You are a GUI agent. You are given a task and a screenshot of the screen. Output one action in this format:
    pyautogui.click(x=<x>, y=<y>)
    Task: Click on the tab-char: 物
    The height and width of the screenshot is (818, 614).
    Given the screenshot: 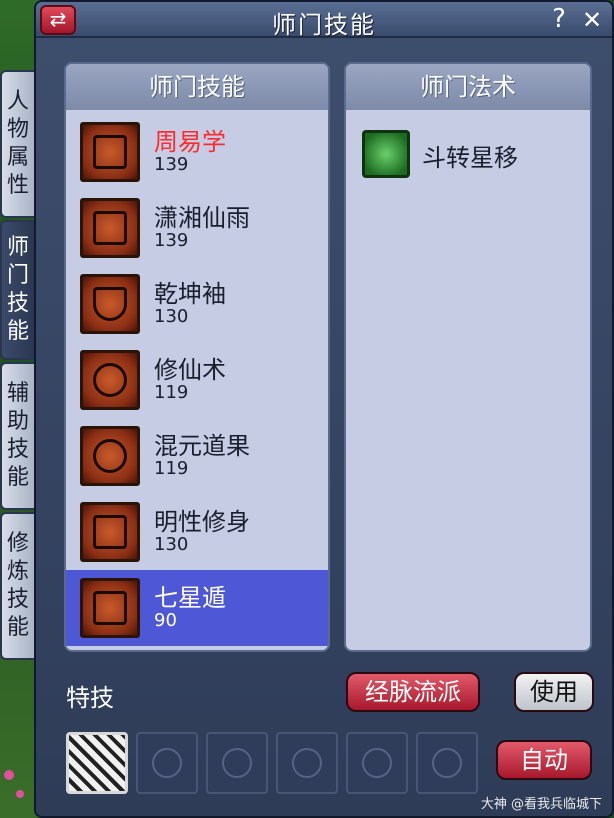 What is the action you would take?
    pyautogui.click(x=17, y=129)
    